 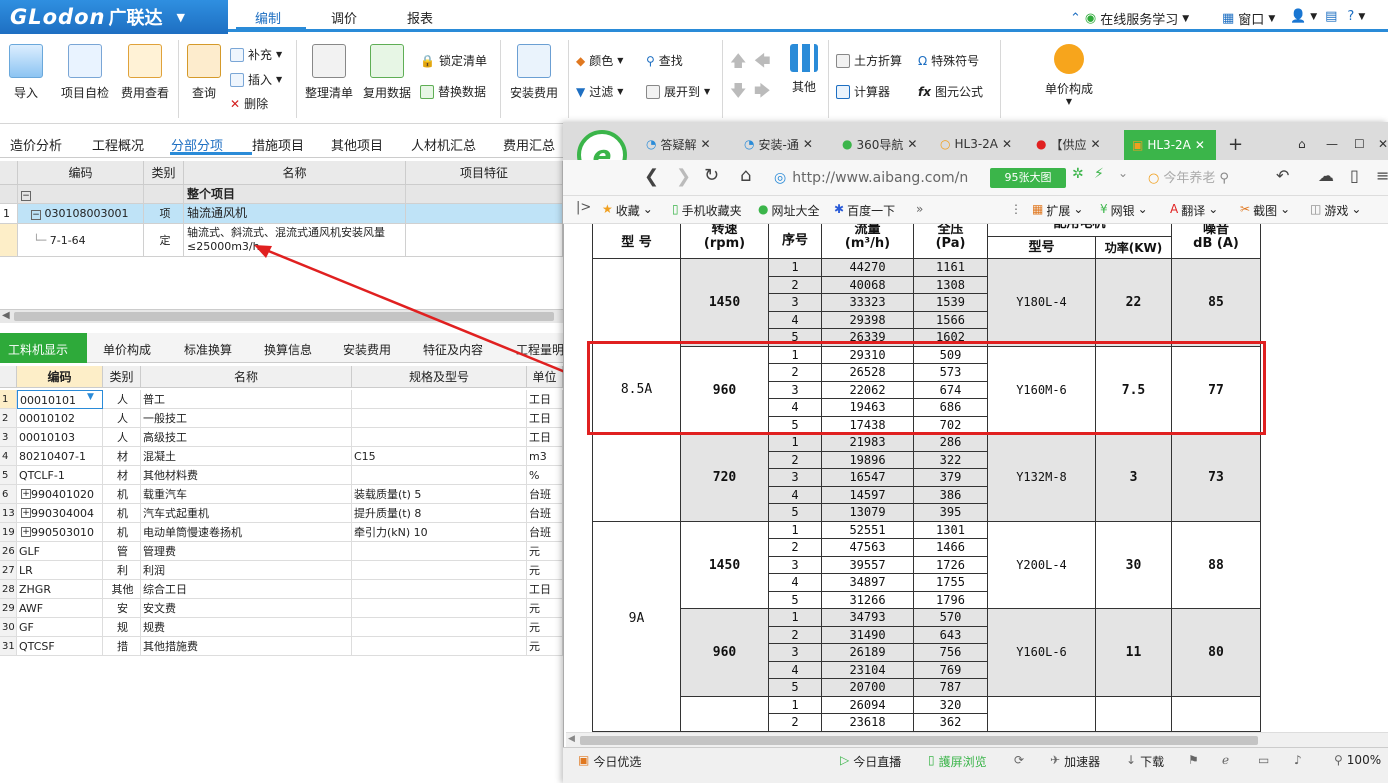 What do you see at coordinates (246, 532) in the screenshot?
I see `row-name: 电动单筒慢速卷扬机` at bounding box center [246, 532].